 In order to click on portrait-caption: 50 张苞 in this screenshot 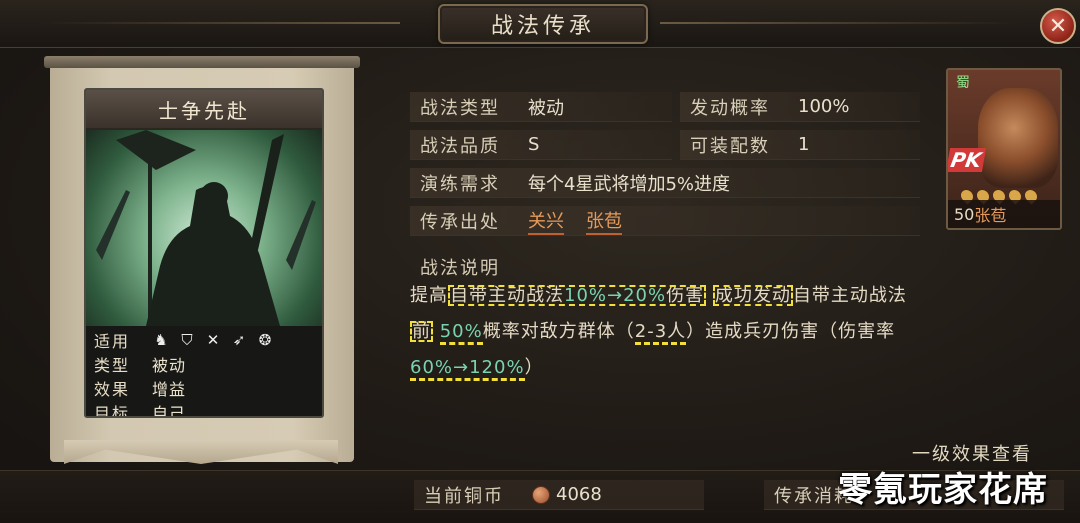, I will do `click(1004, 214)`.